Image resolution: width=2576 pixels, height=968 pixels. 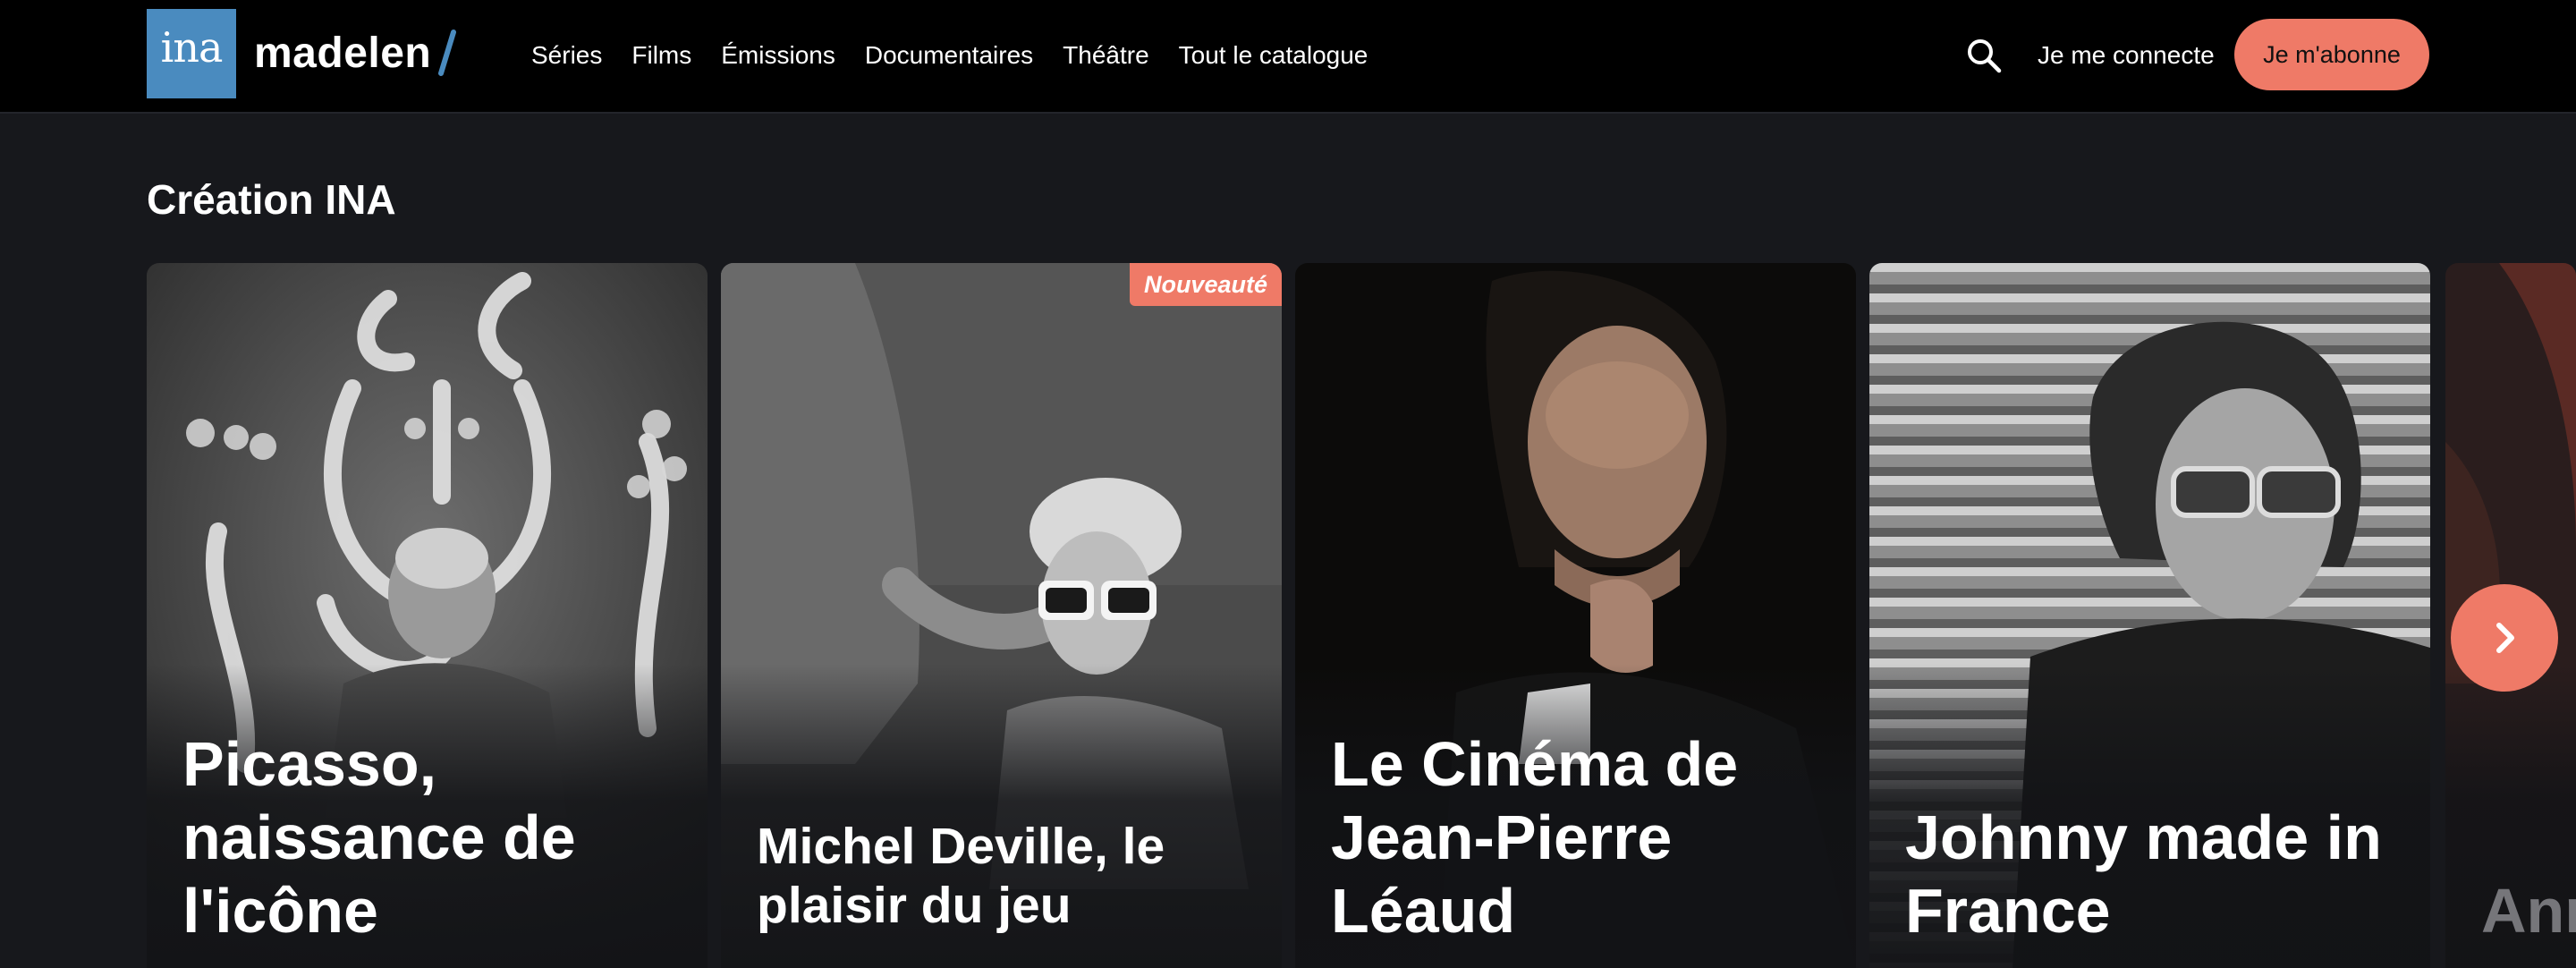 I want to click on nav-documentaires: Documentaires, so click(x=949, y=55).